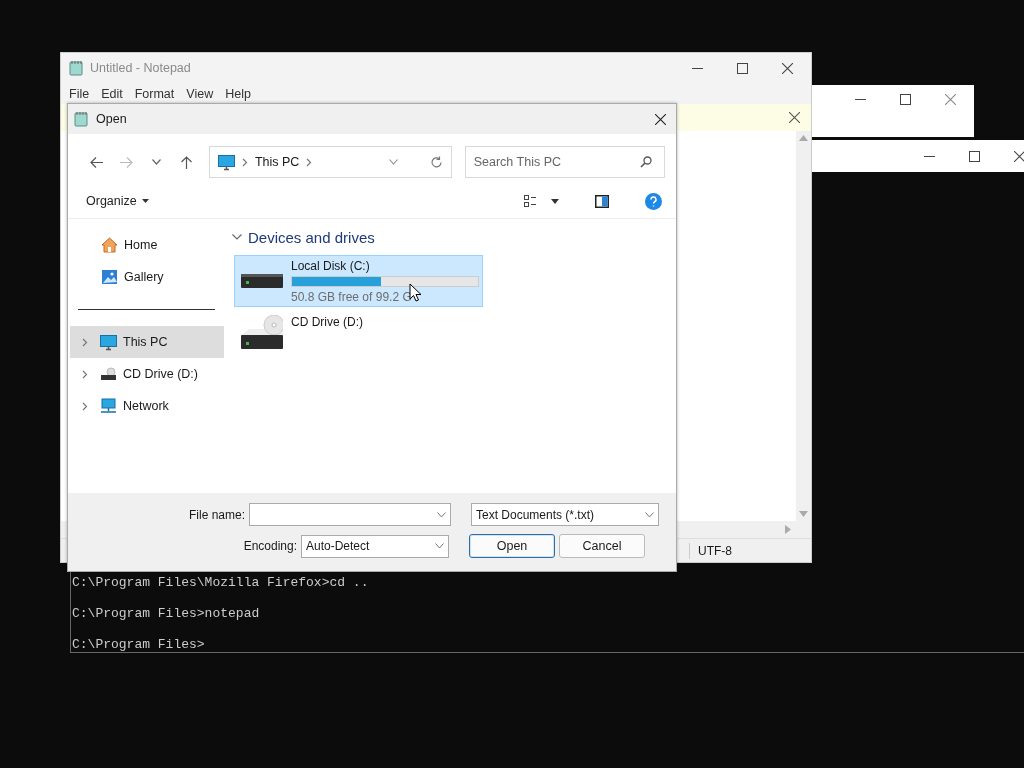  Describe the element at coordinates (415, 292) in the screenshot. I see `mouse-cursor-icon` at that location.